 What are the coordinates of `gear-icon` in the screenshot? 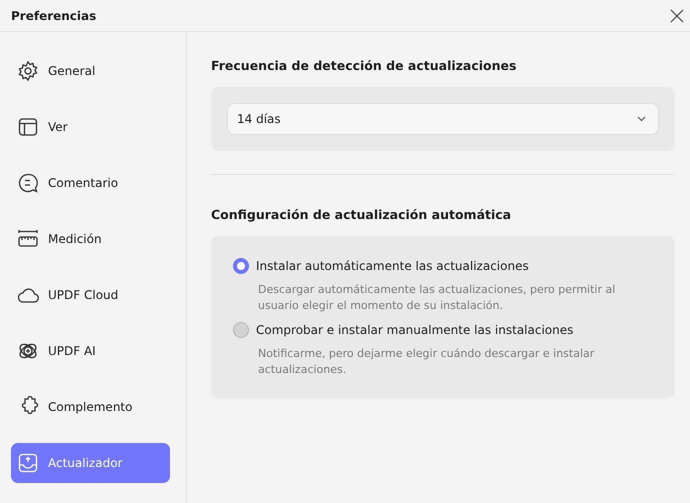 It's located at (28, 71).